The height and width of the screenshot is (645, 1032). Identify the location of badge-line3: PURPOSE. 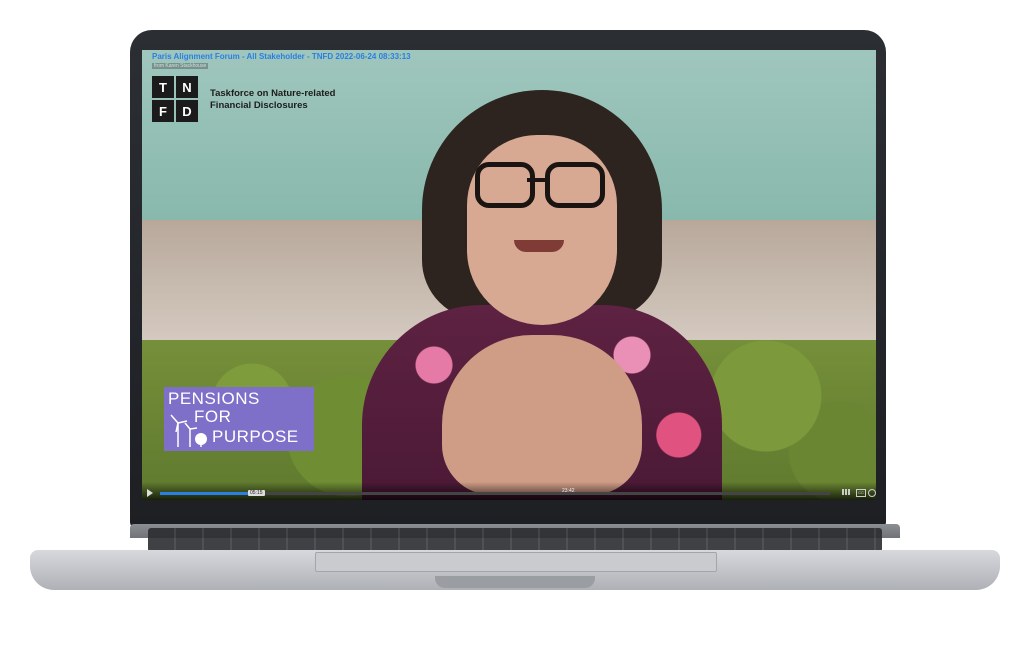
(255, 436).